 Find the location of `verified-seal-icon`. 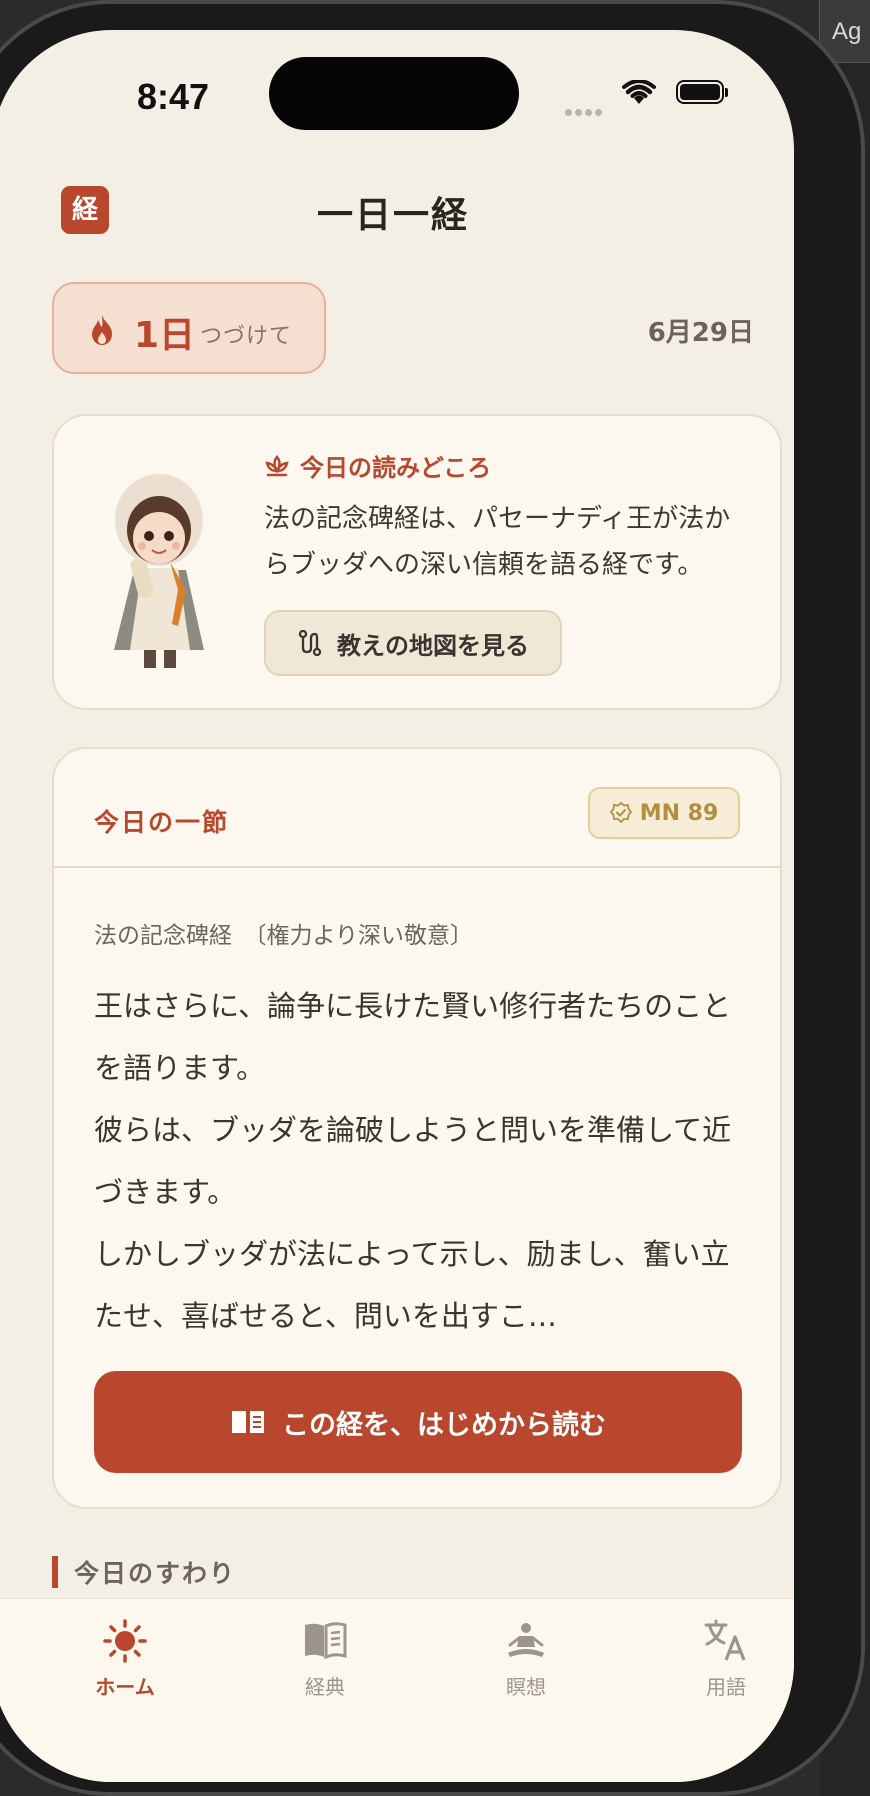

verified-seal-icon is located at coordinates (620, 813).